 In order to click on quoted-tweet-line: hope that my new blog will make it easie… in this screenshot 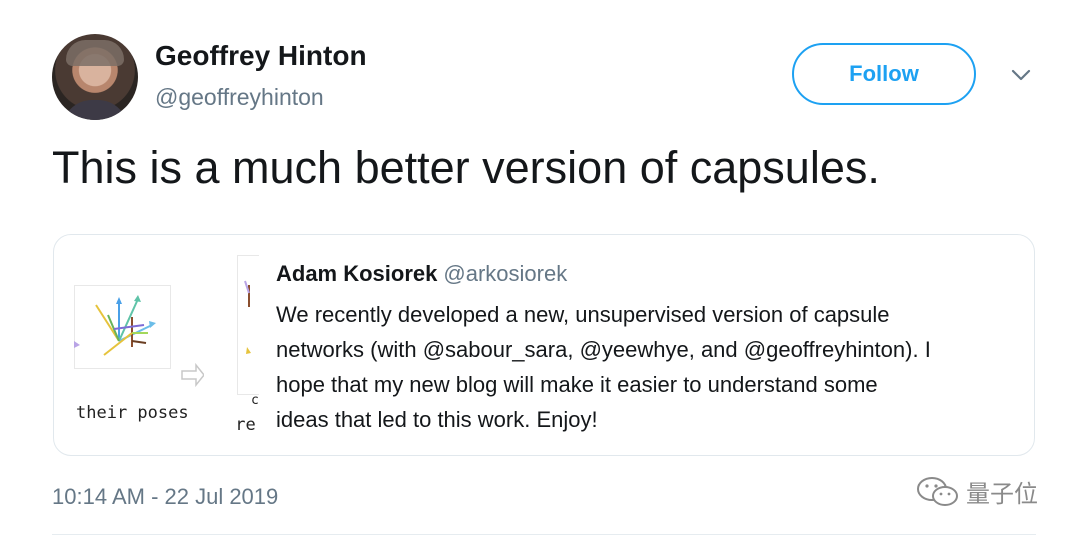, I will do `click(577, 384)`.